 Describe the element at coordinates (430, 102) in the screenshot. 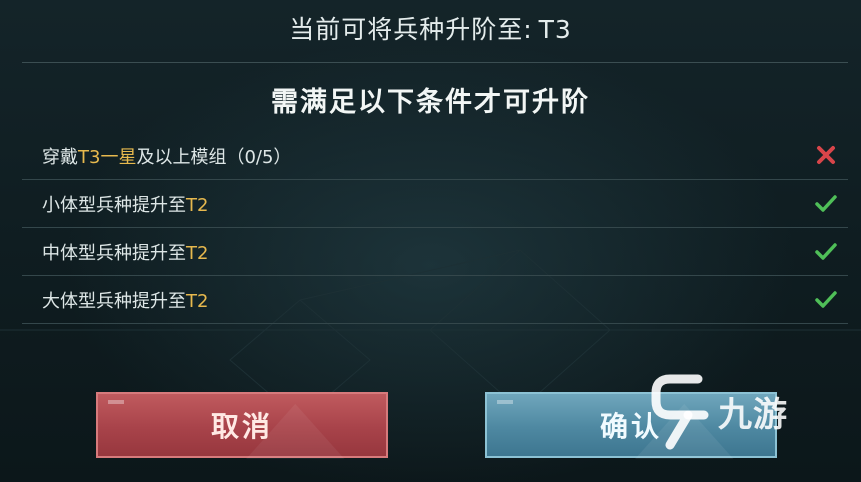

I see `requirements-heading: 需满足以下条件才可升阶` at that location.